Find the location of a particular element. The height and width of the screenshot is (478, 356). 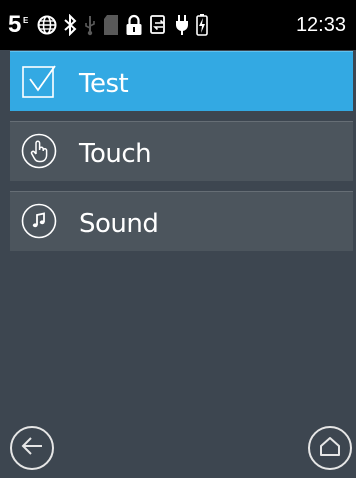

home-icon is located at coordinates (330, 448).